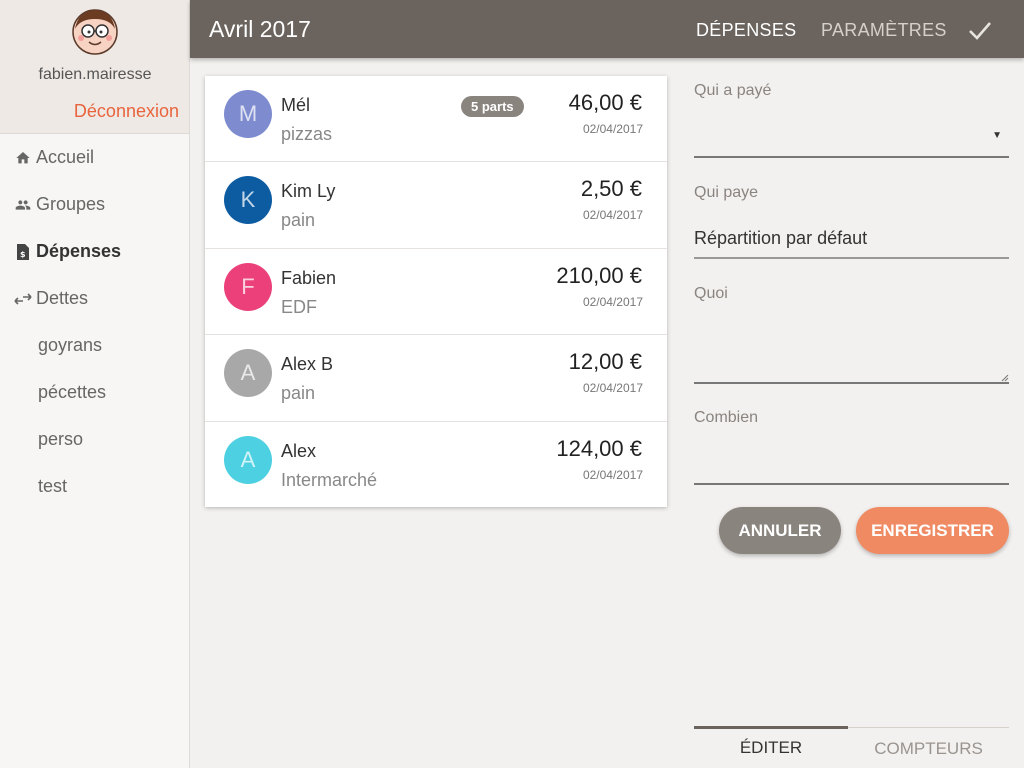  I want to click on payer-avatar: M, so click(248, 114).